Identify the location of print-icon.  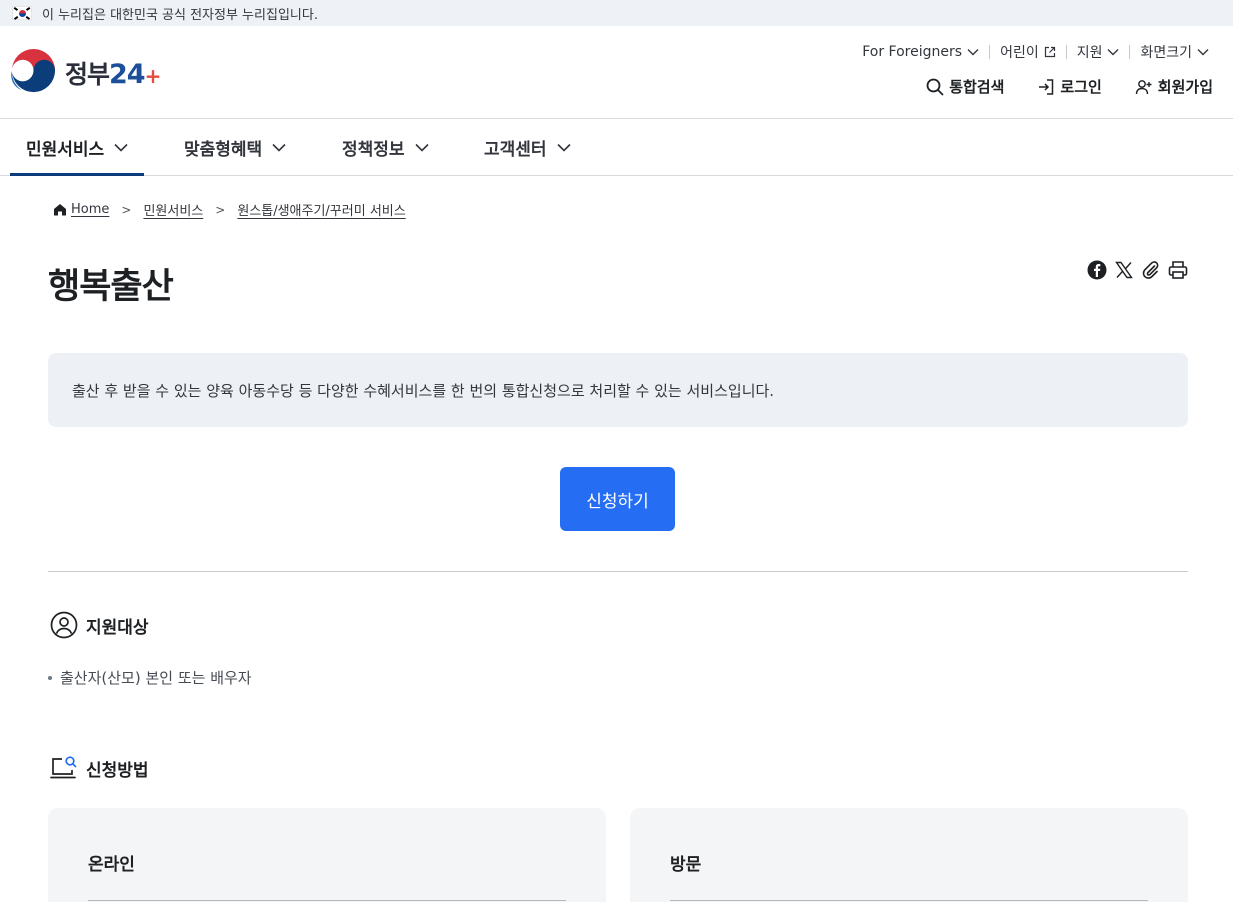
(1178, 270).